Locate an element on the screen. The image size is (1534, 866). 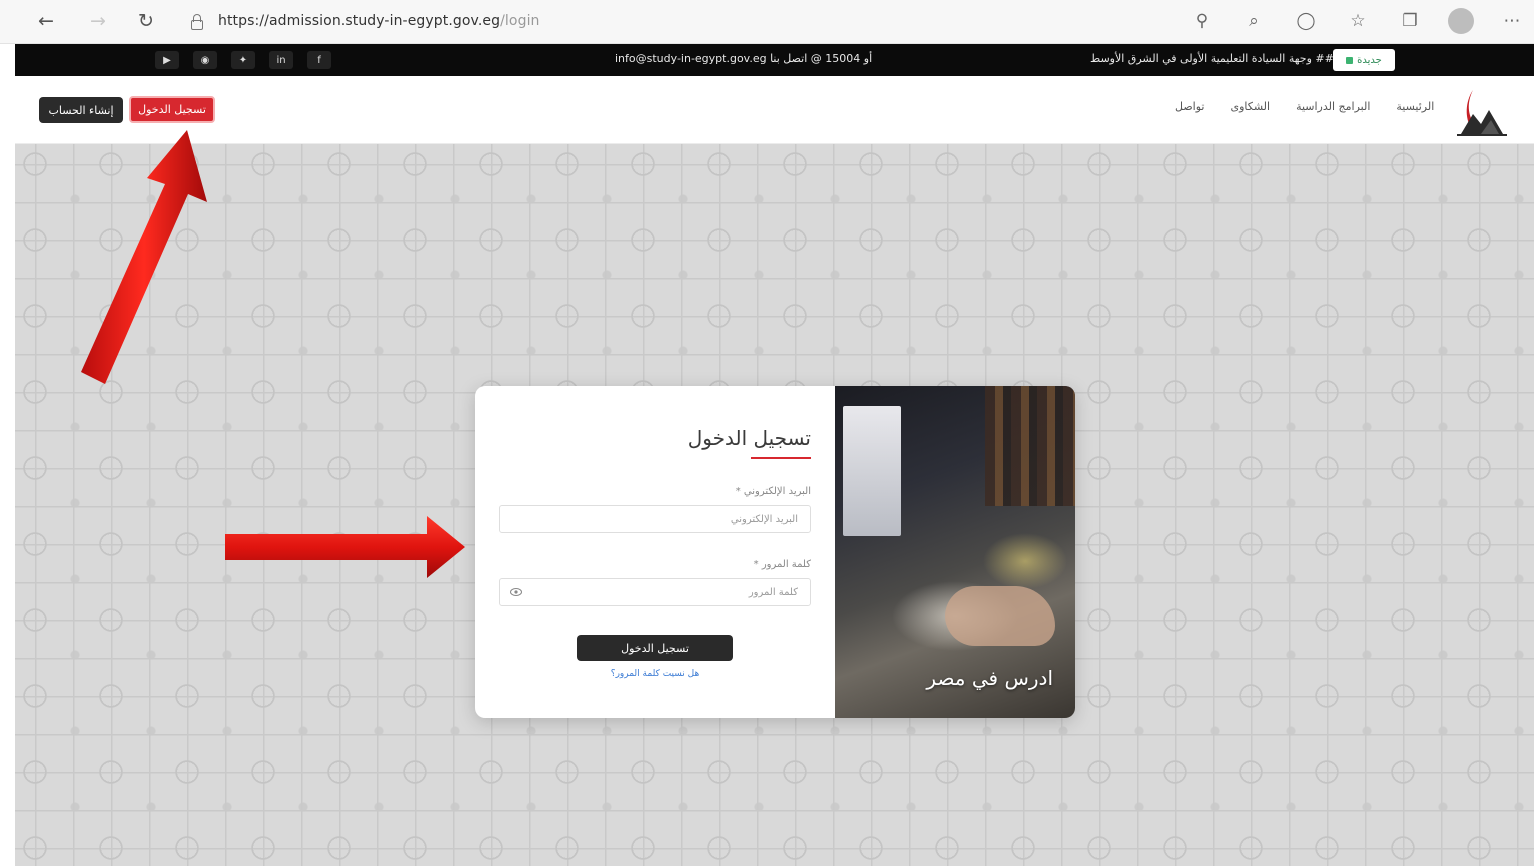
more-options-icon: ⋯ is located at coordinates (1512, 21).